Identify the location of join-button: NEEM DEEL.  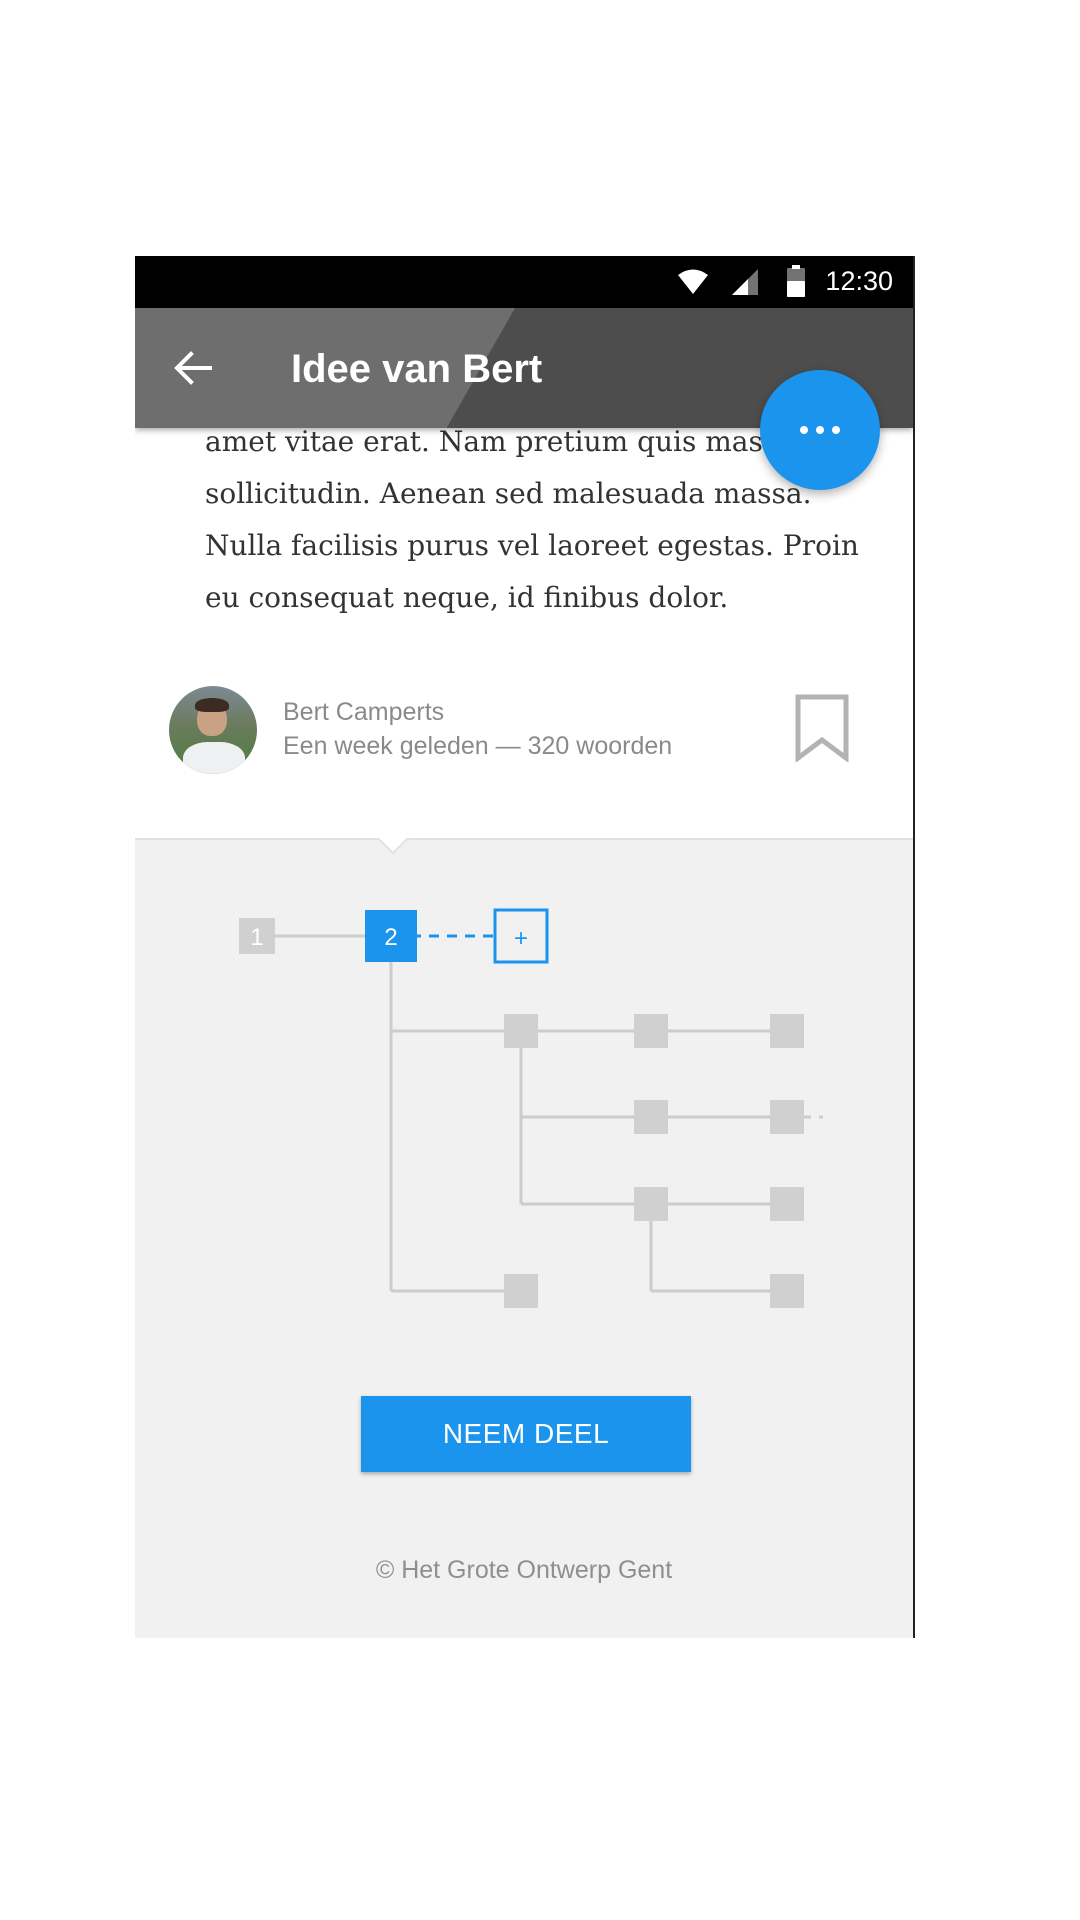
(526, 1434).